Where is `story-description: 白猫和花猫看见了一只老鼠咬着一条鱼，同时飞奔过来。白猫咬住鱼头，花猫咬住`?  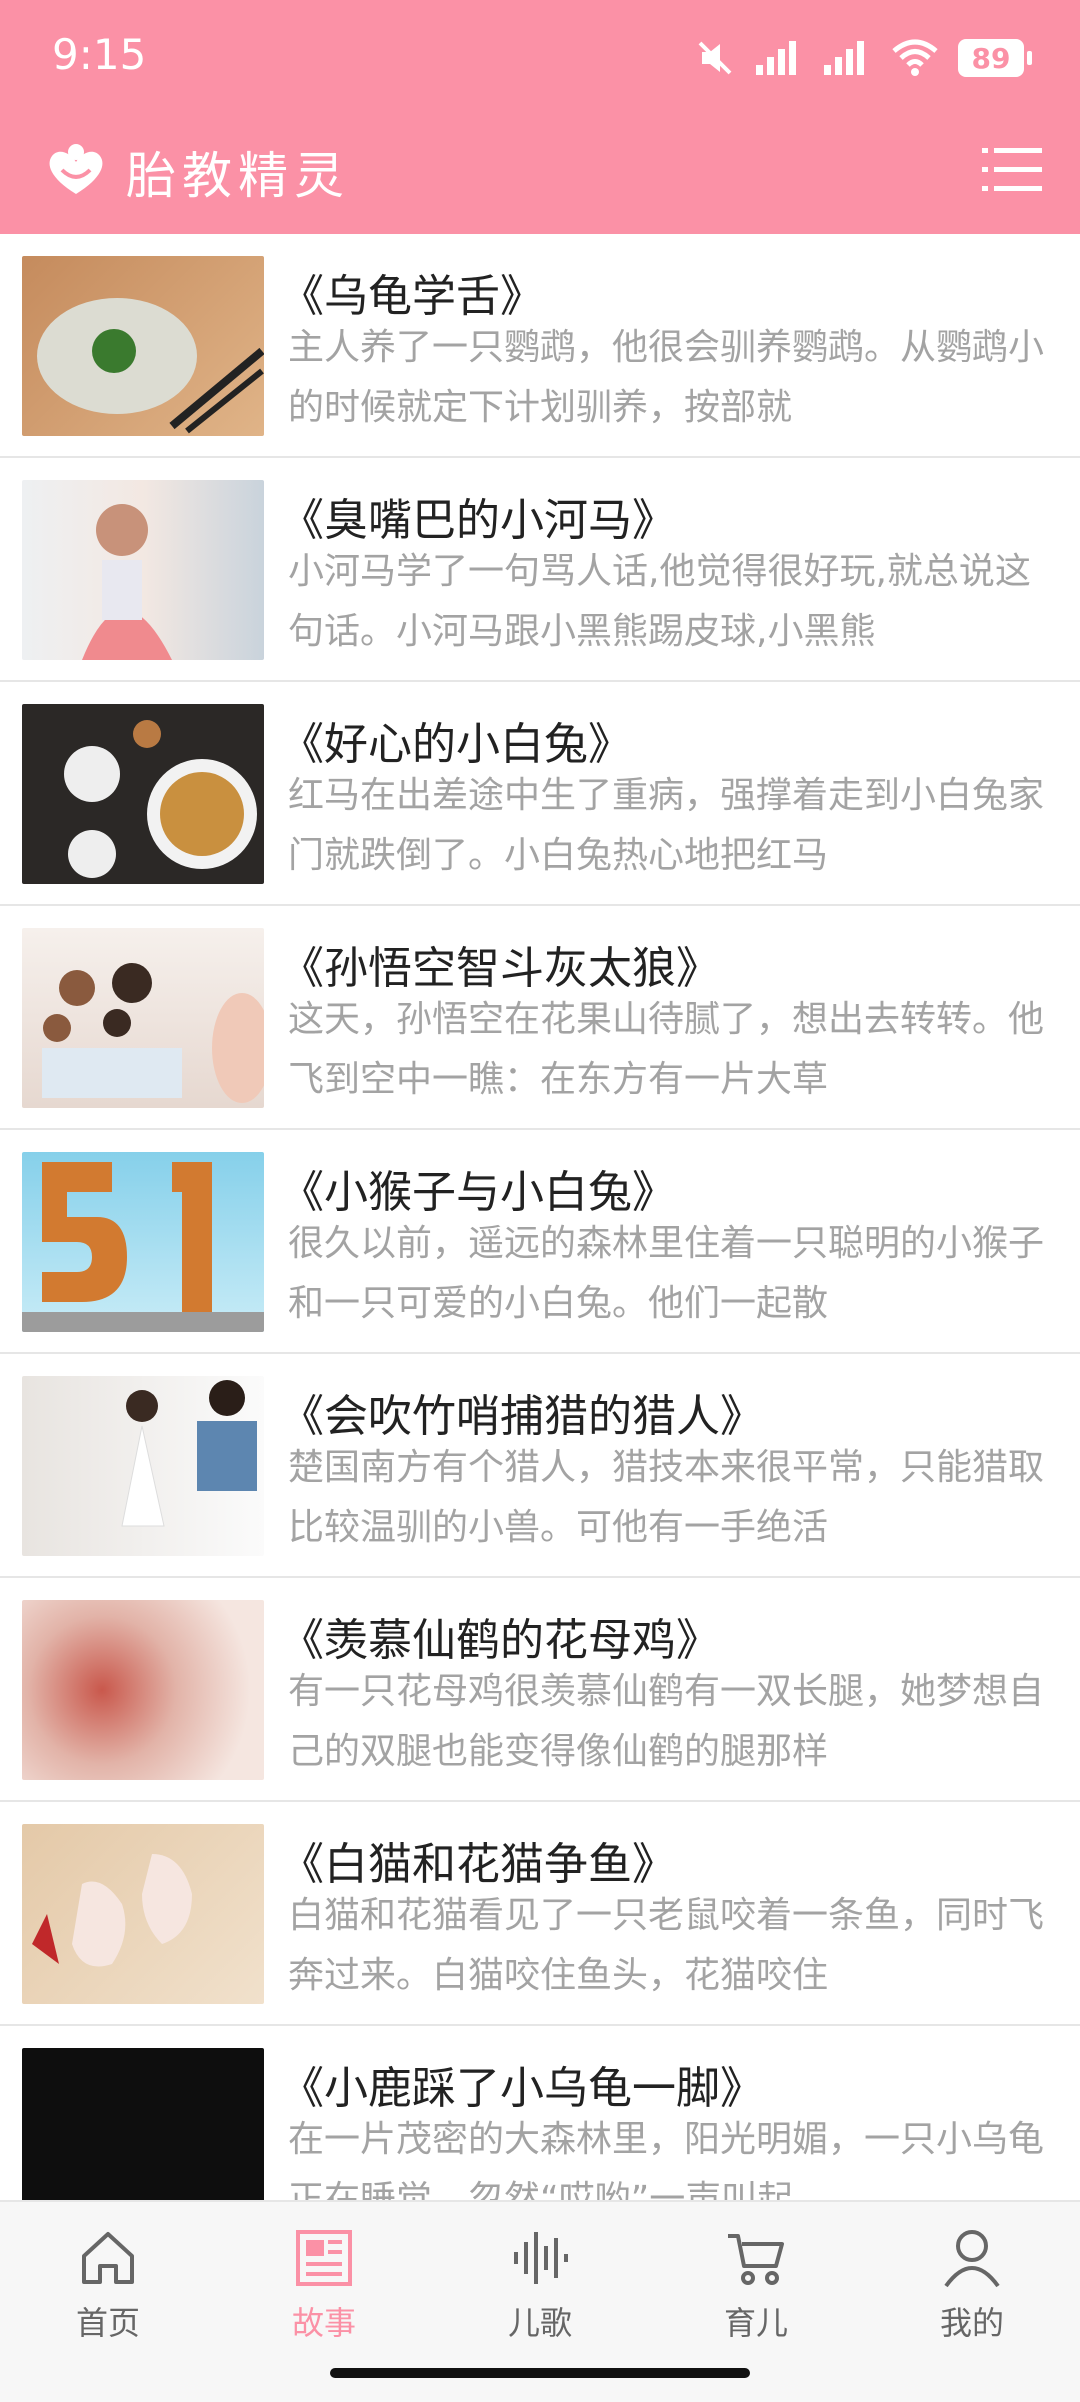
story-description: 白猫和花猫看见了一只老鼠咬着一条鱼，同时飞奔过来。白猫咬住鱼头，花猫咬住 is located at coordinates (666, 1945).